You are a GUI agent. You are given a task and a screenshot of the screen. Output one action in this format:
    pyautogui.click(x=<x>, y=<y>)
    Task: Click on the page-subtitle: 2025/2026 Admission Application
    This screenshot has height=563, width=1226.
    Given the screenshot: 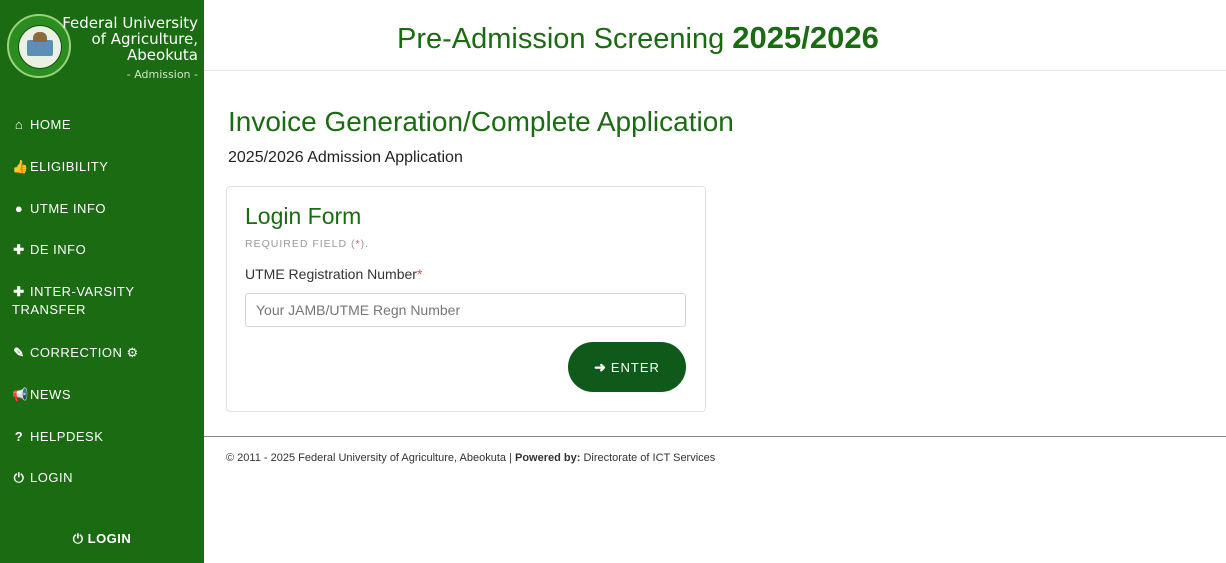 What is the action you would take?
    pyautogui.click(x=345, y=157)
    